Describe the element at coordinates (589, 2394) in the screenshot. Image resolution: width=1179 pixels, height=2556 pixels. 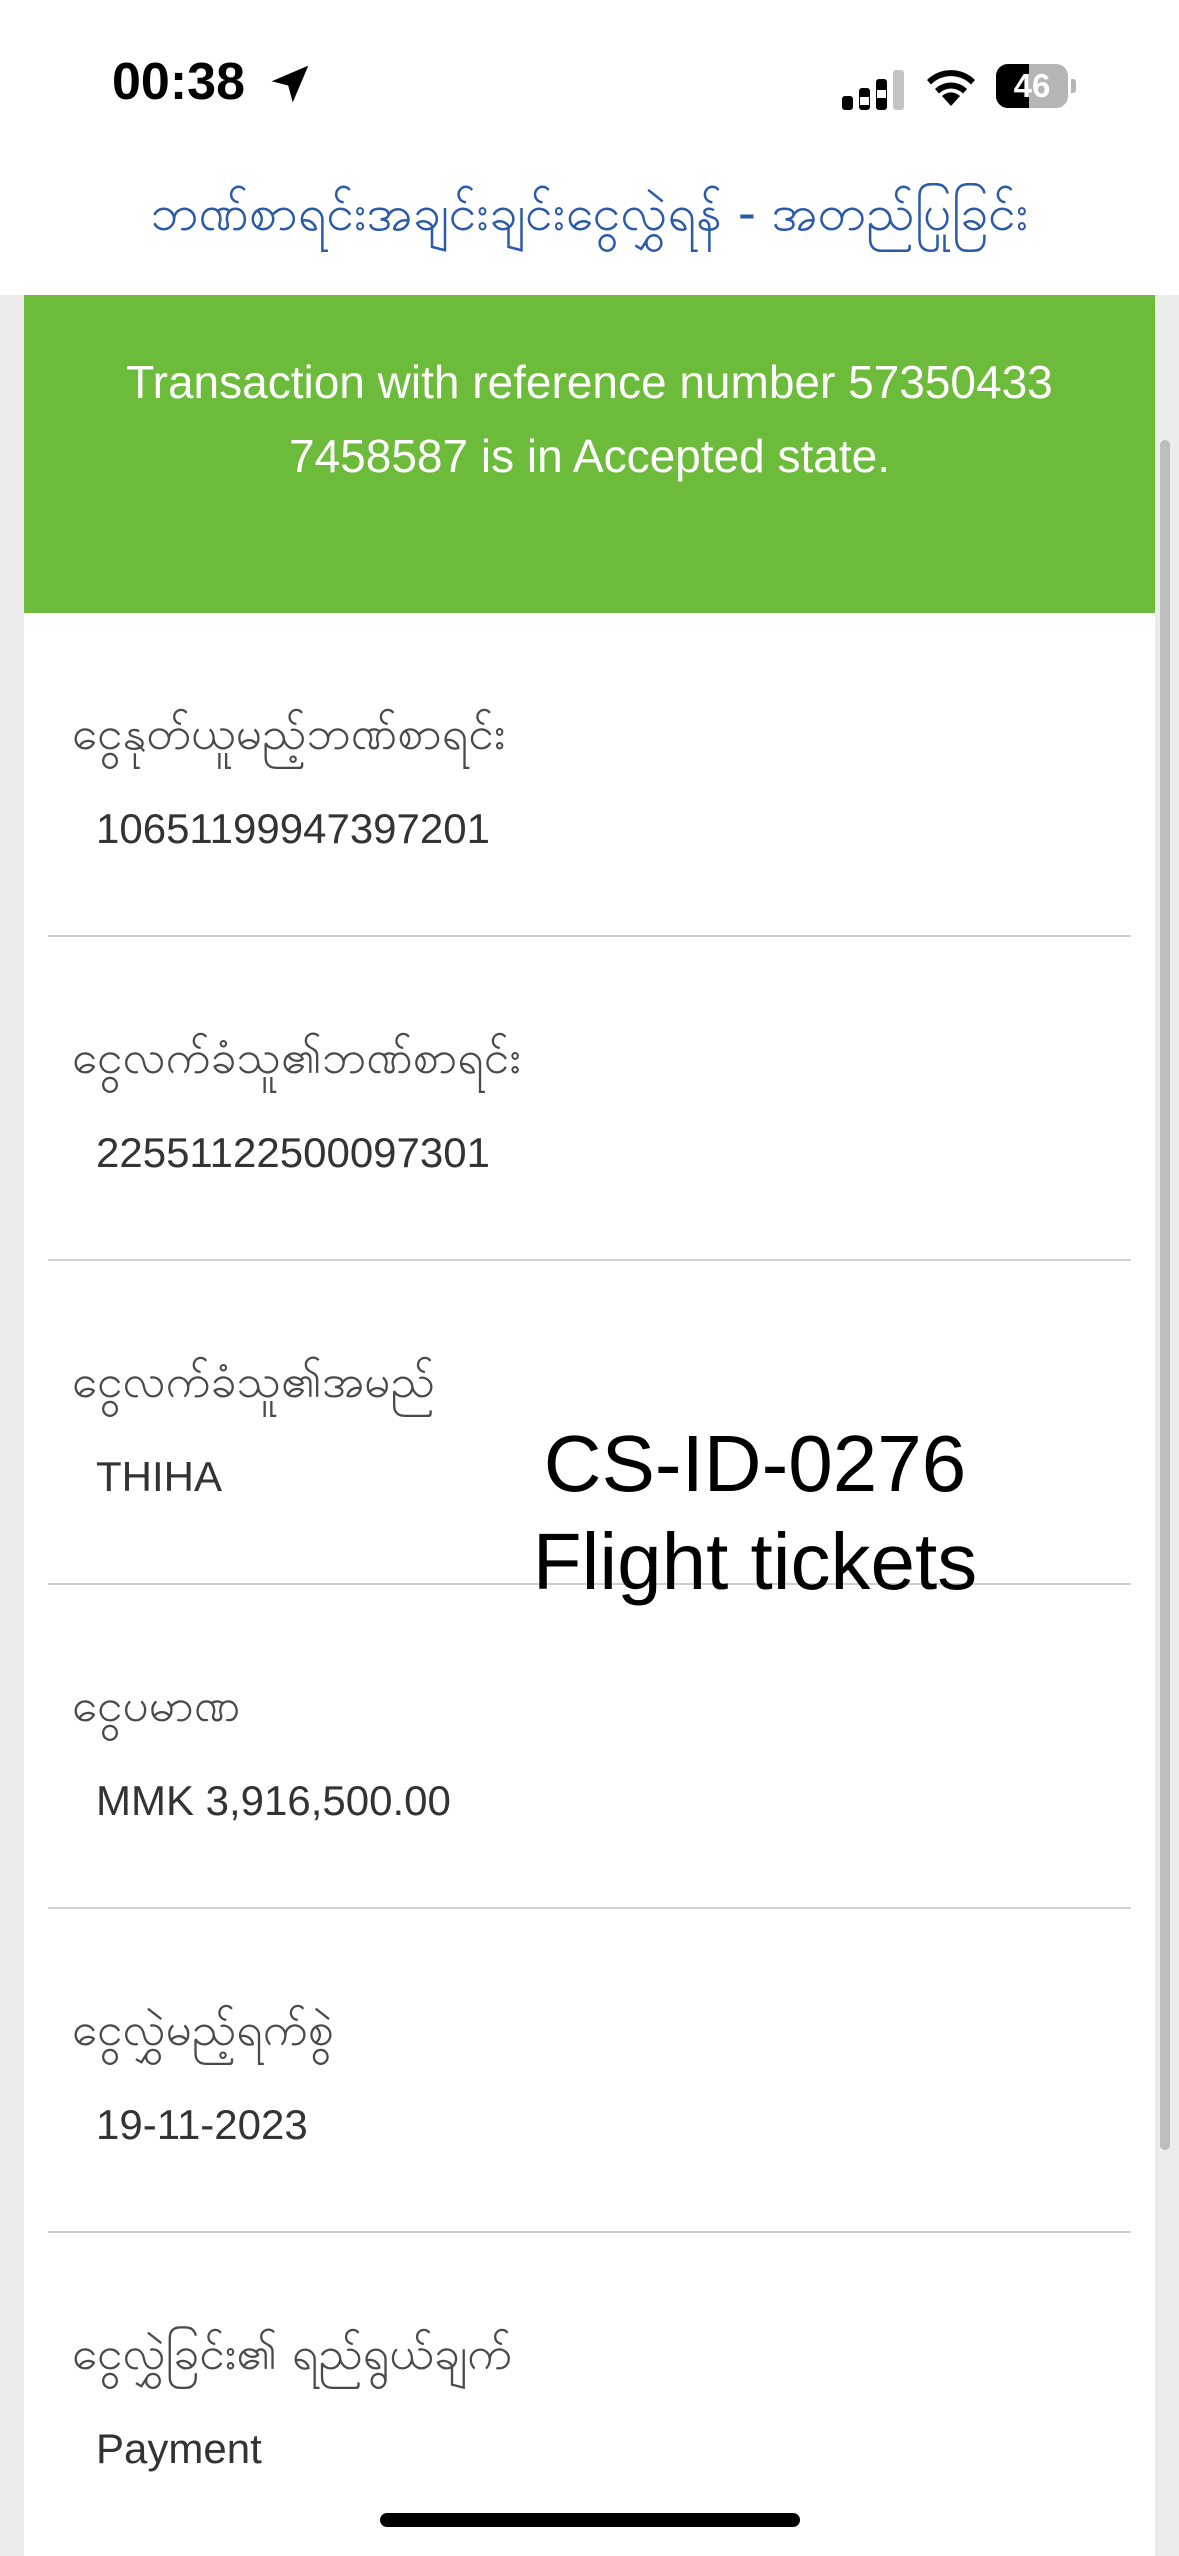
I see `field-purpose: ငွေလွှဲခြင်း၏ ရည်ရွယ်ချက် Payment` at that location.